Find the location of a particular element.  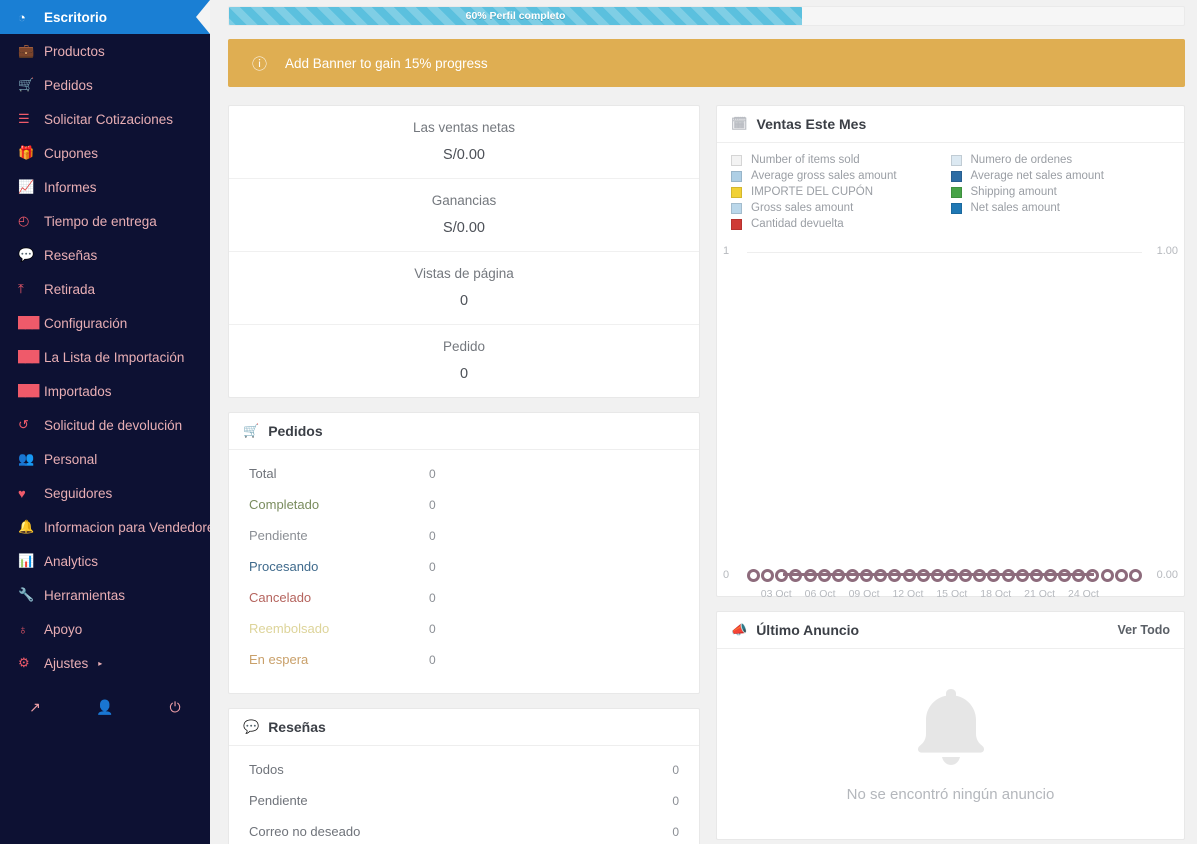

stat-value: S/0.00 is located at coordinates (464, 228).